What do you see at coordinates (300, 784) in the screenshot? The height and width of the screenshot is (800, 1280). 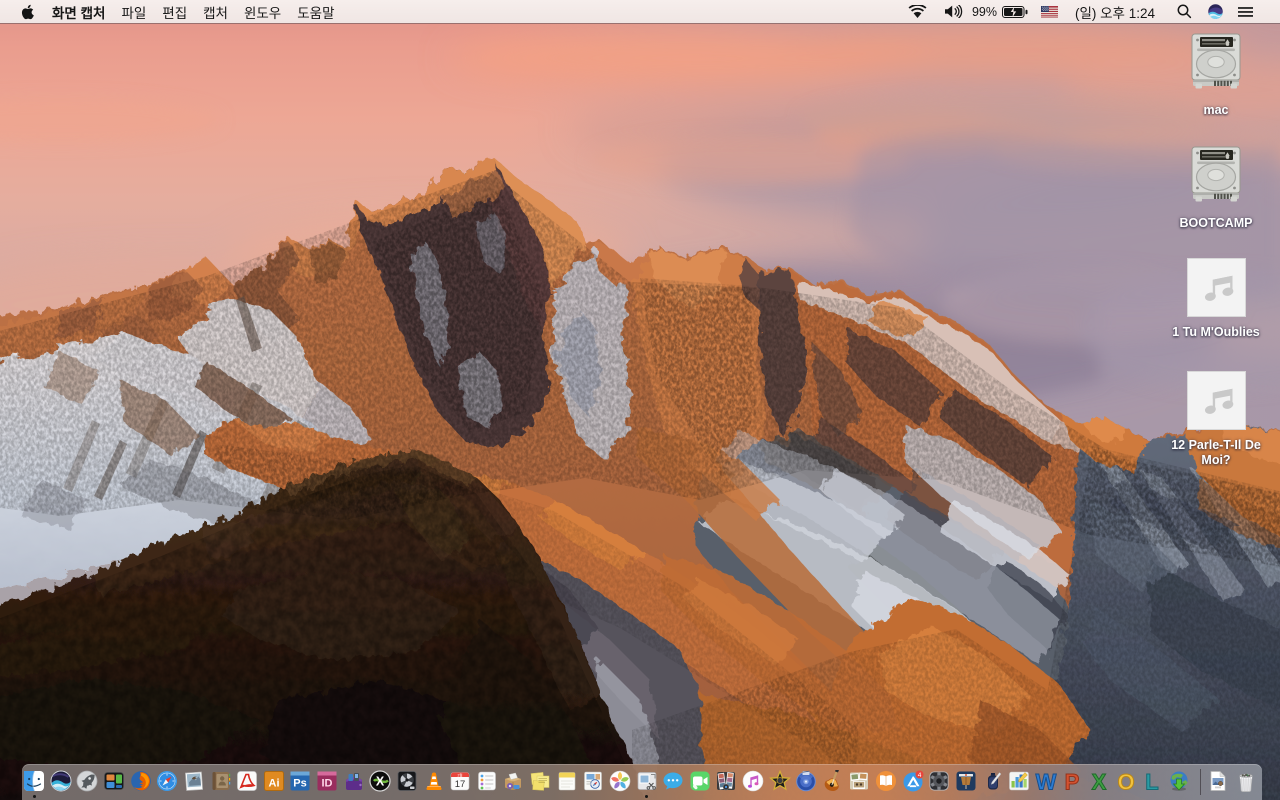 I see `svg-text: Ps` at bounding box center [300, 784].